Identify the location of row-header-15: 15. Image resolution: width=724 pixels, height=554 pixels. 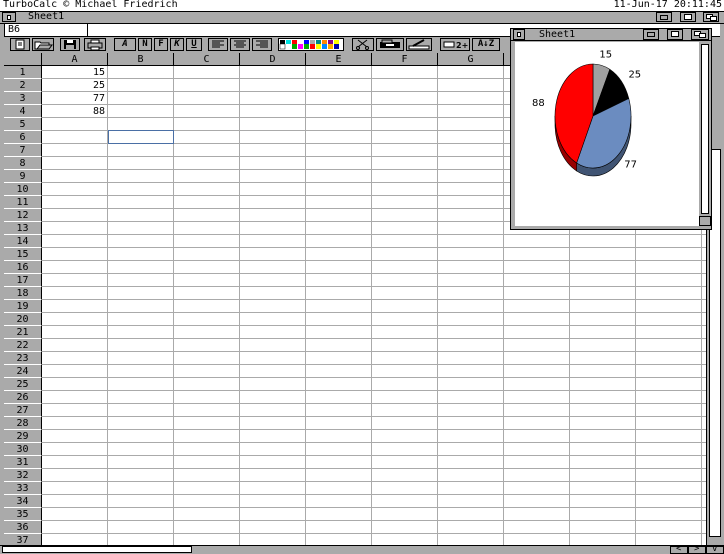
(23, 254).